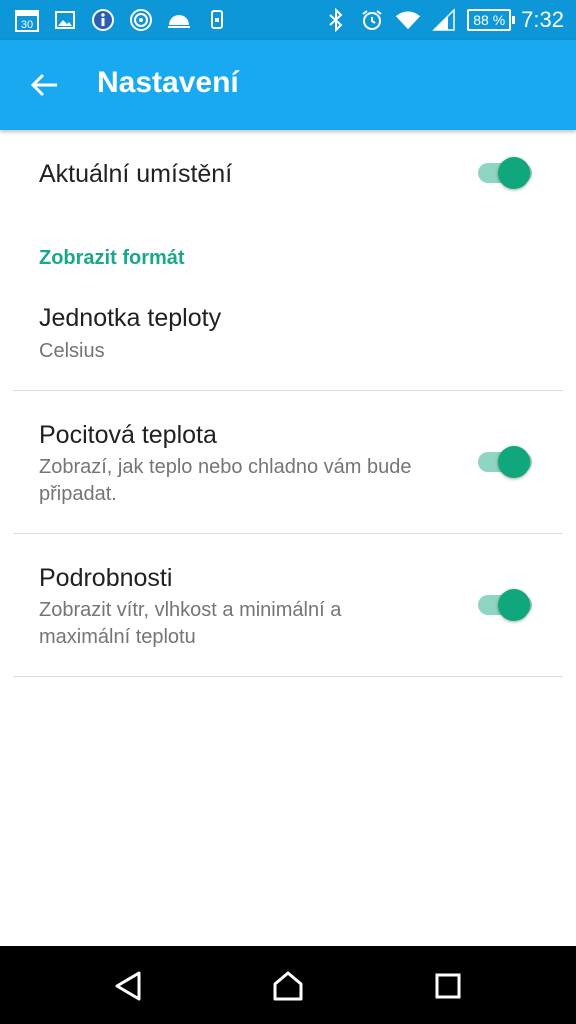 This screenshot has height=1024, width=576. What do you see at coordinates (288, 335) in the screenshot?
I see `setting-temperature-unit: Jednotka teploty Celsius` at bounding box center [288, 335].